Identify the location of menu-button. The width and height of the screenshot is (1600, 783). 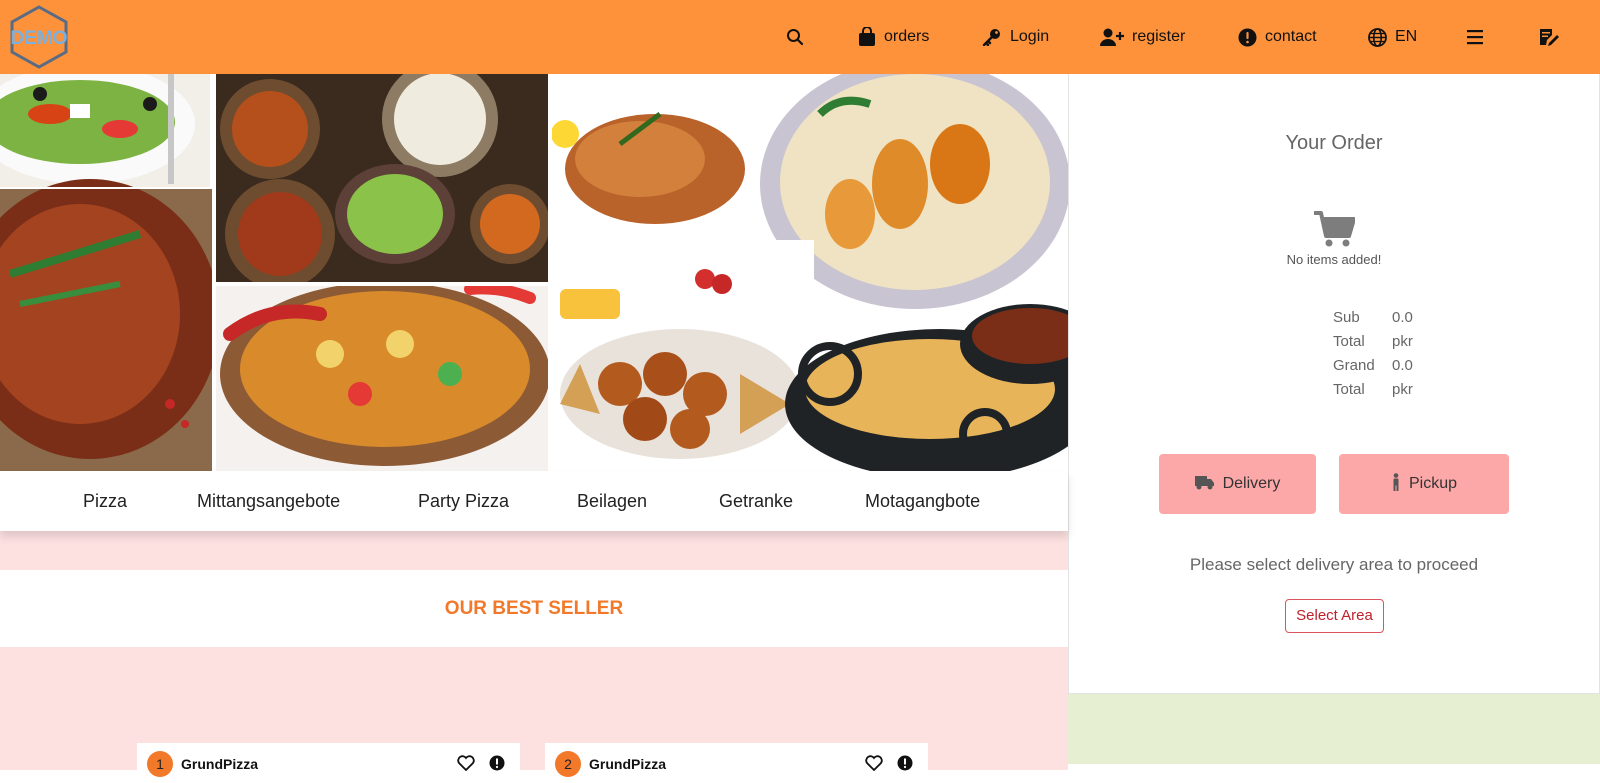
(1475, 37).